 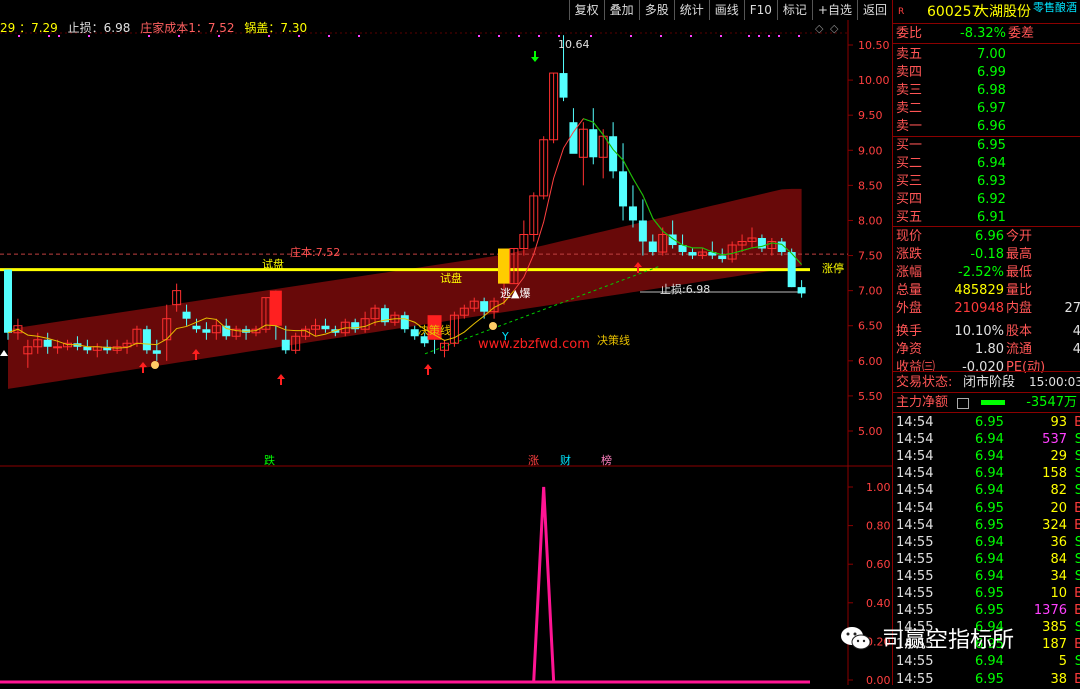 What do you see at coordinates (856, 638) in the screenshot?
I see `wechat-icon` at bounding box center [856, 638].